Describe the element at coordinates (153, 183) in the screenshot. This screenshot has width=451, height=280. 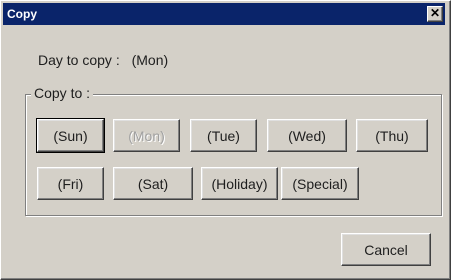
I see `copy-sat-button: (Sat)` at that location.